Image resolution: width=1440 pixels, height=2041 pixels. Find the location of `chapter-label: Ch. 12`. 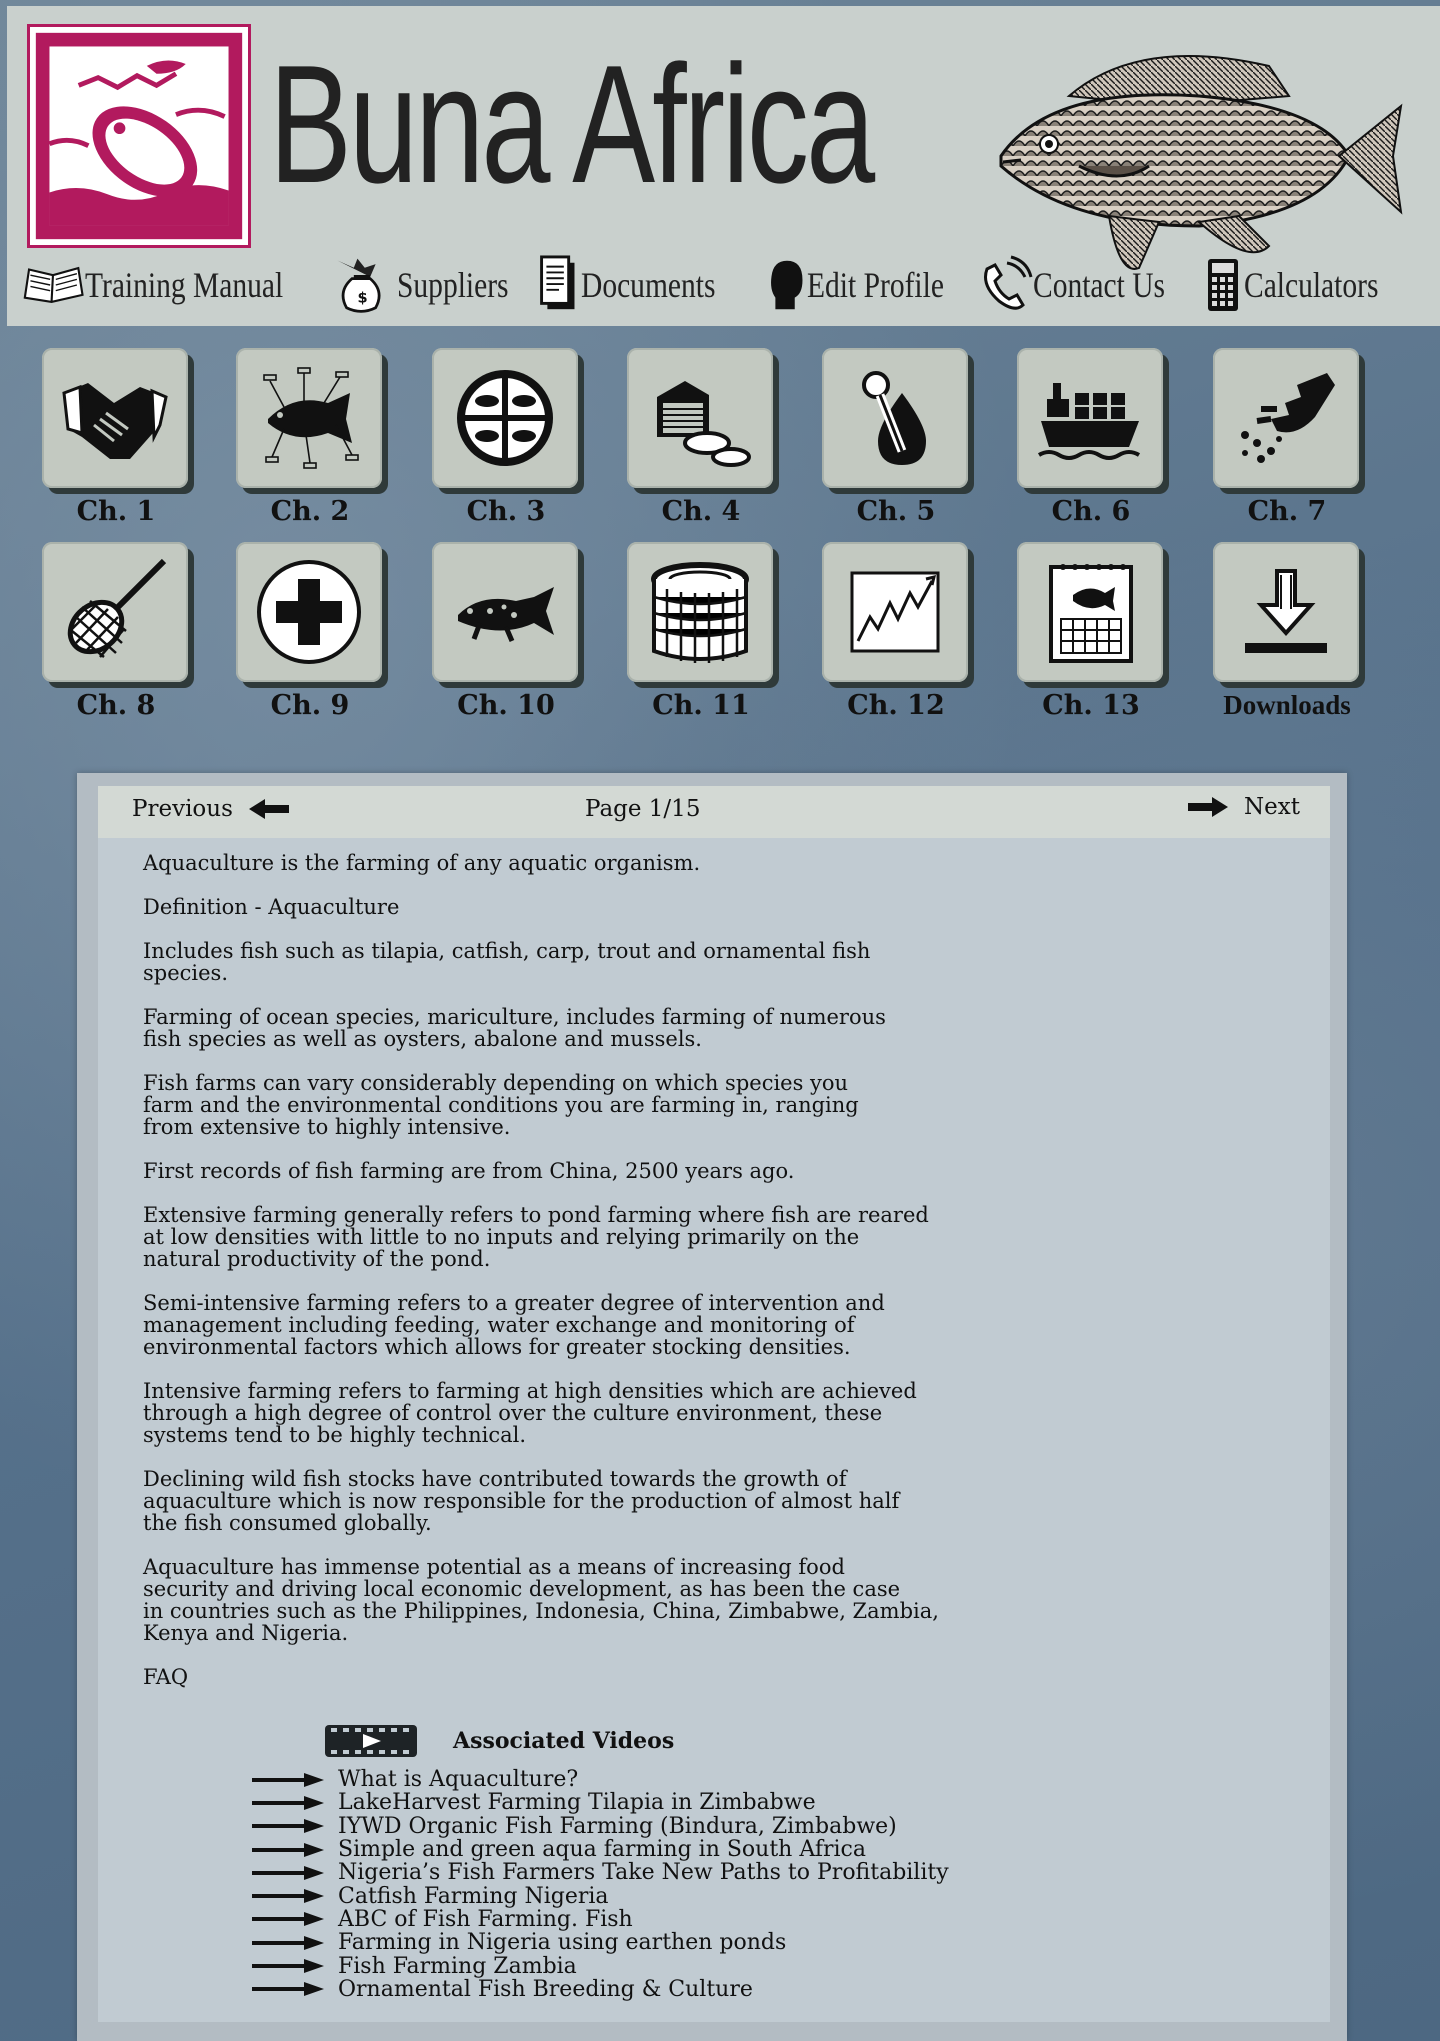

chapter-label: Ch. 12 is located at coordinates (896, 705).